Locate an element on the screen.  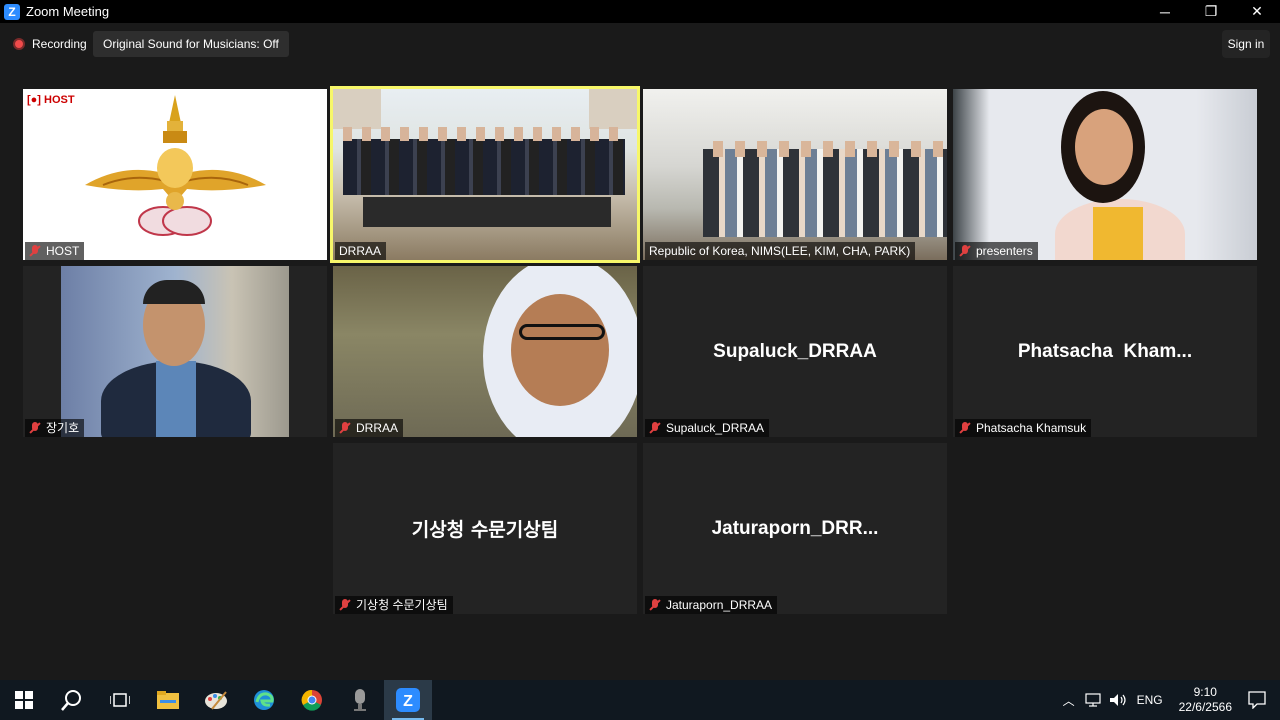
input-language: ENG is located at coordinates (1150, 700).